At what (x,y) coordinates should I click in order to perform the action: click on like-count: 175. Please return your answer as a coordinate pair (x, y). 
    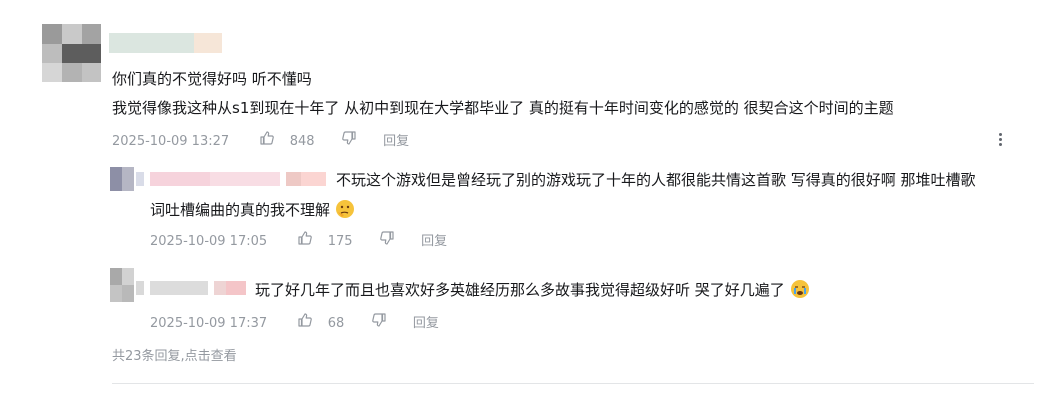
    Looking at the image, I should click on (340, 241).